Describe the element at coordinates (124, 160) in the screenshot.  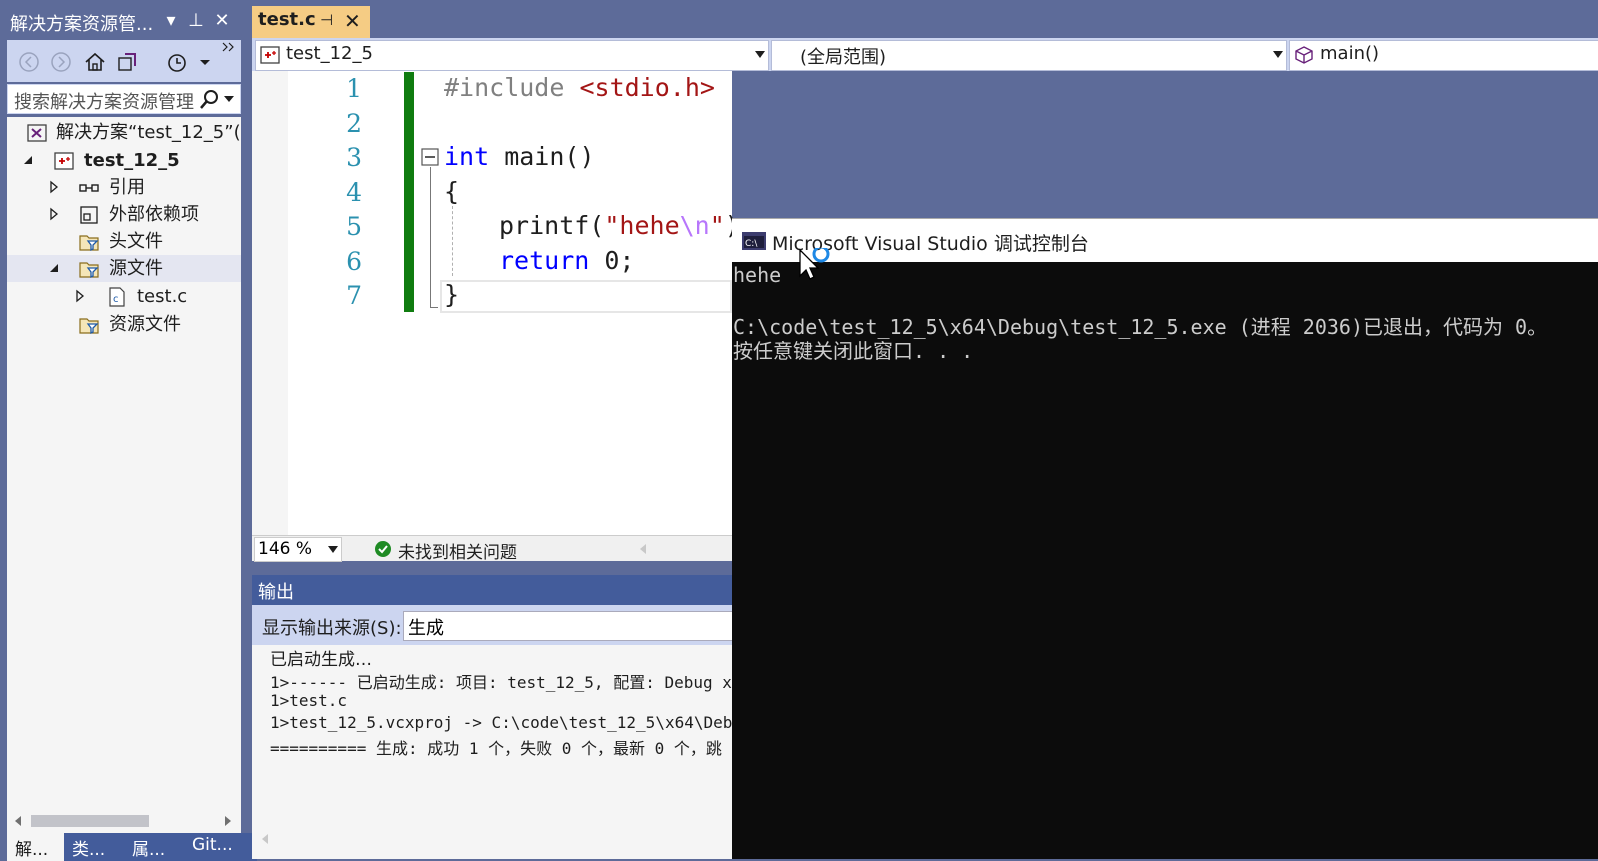
I see `tree-item-project: test_12_5` at that location.